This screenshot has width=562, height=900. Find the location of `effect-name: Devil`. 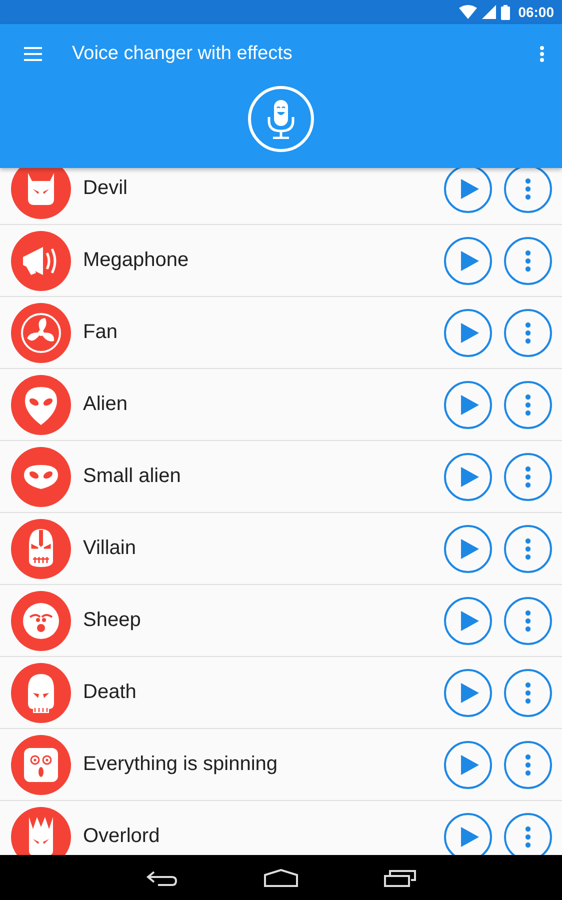

effect-name: Devil is located at coordinates (105, 188).